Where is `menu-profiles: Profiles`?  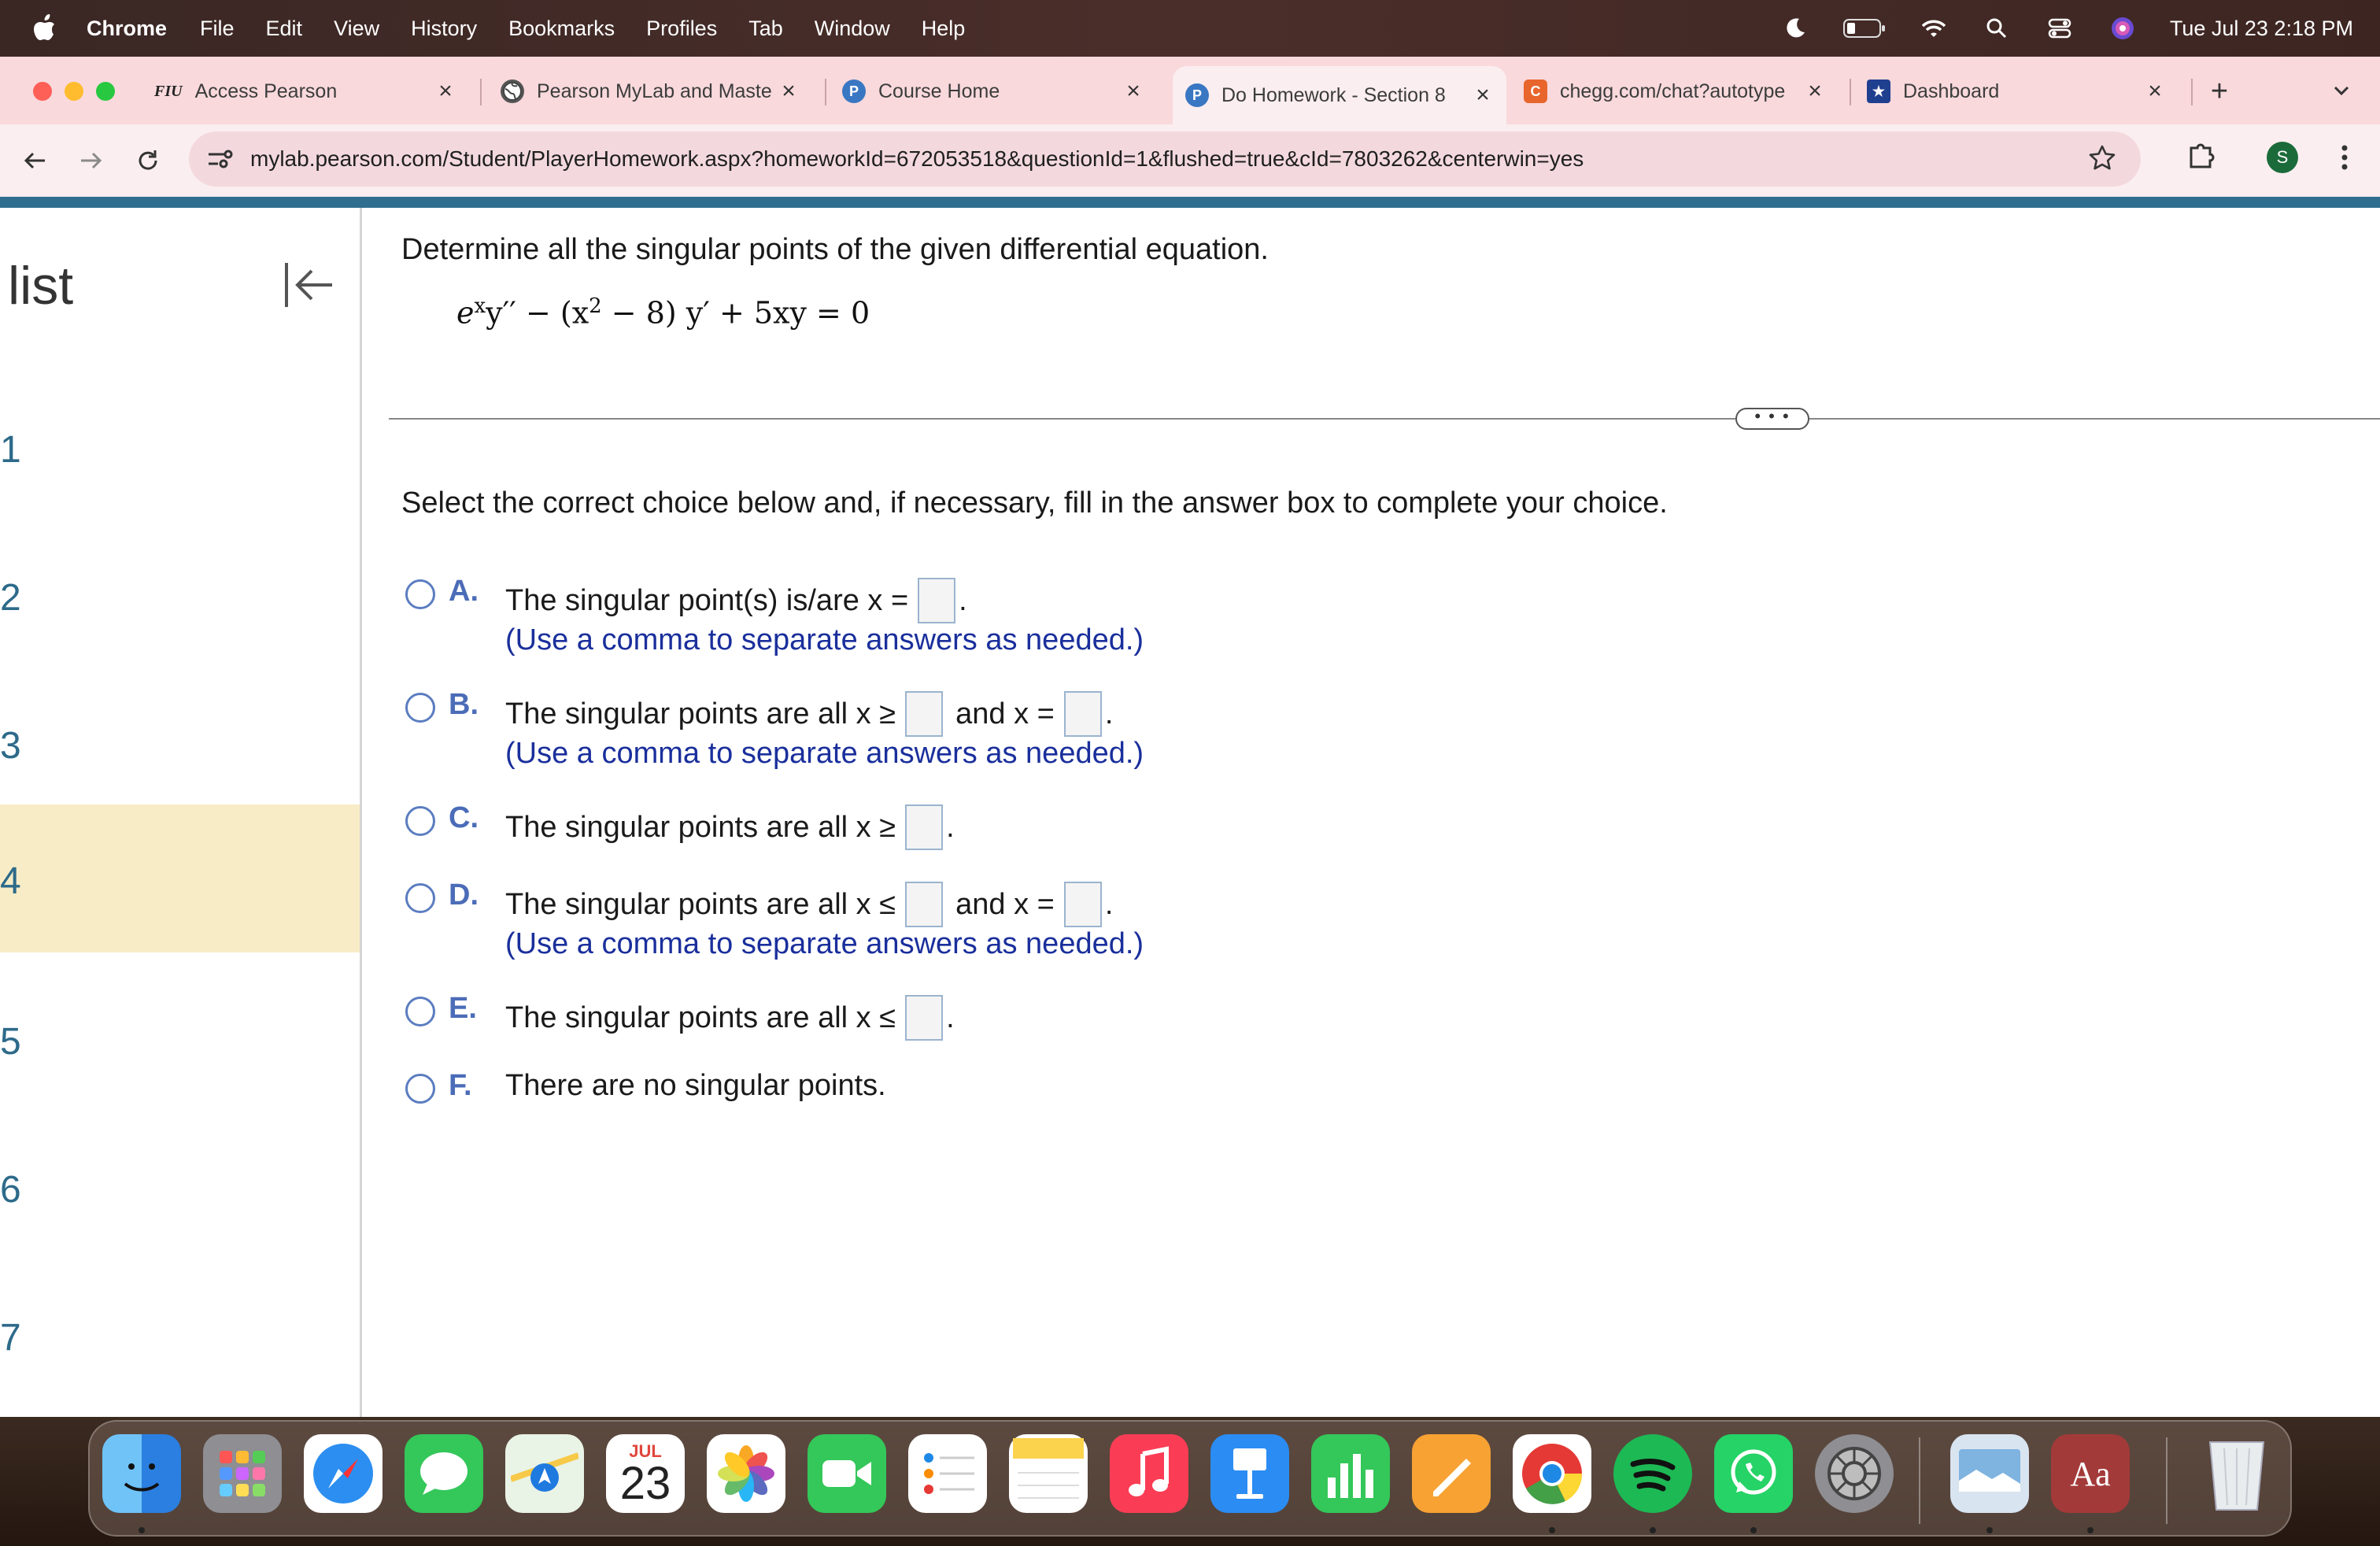 menu-profiles: Profiles is located at coordinates (681, 29).